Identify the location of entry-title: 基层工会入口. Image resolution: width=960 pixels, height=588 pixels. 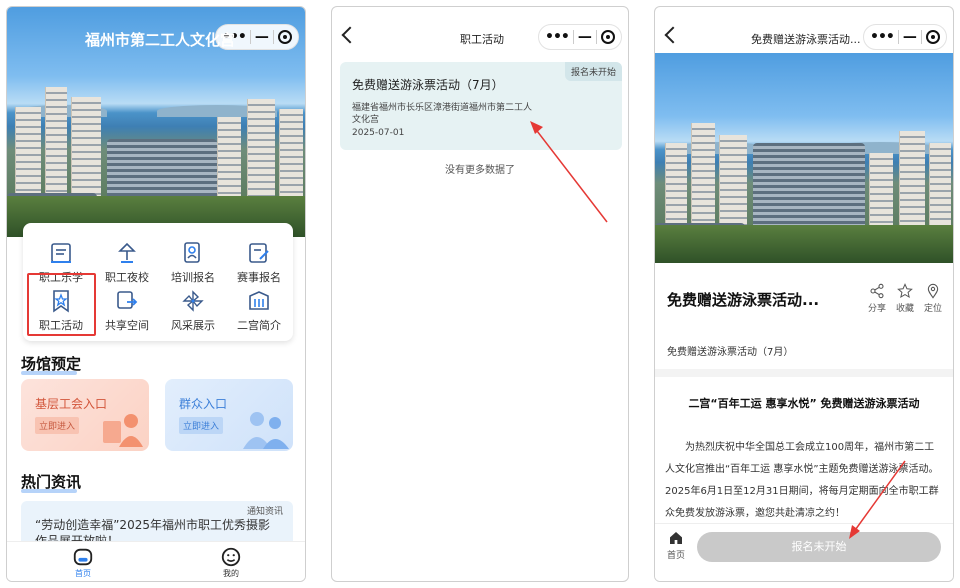
(71, 404).